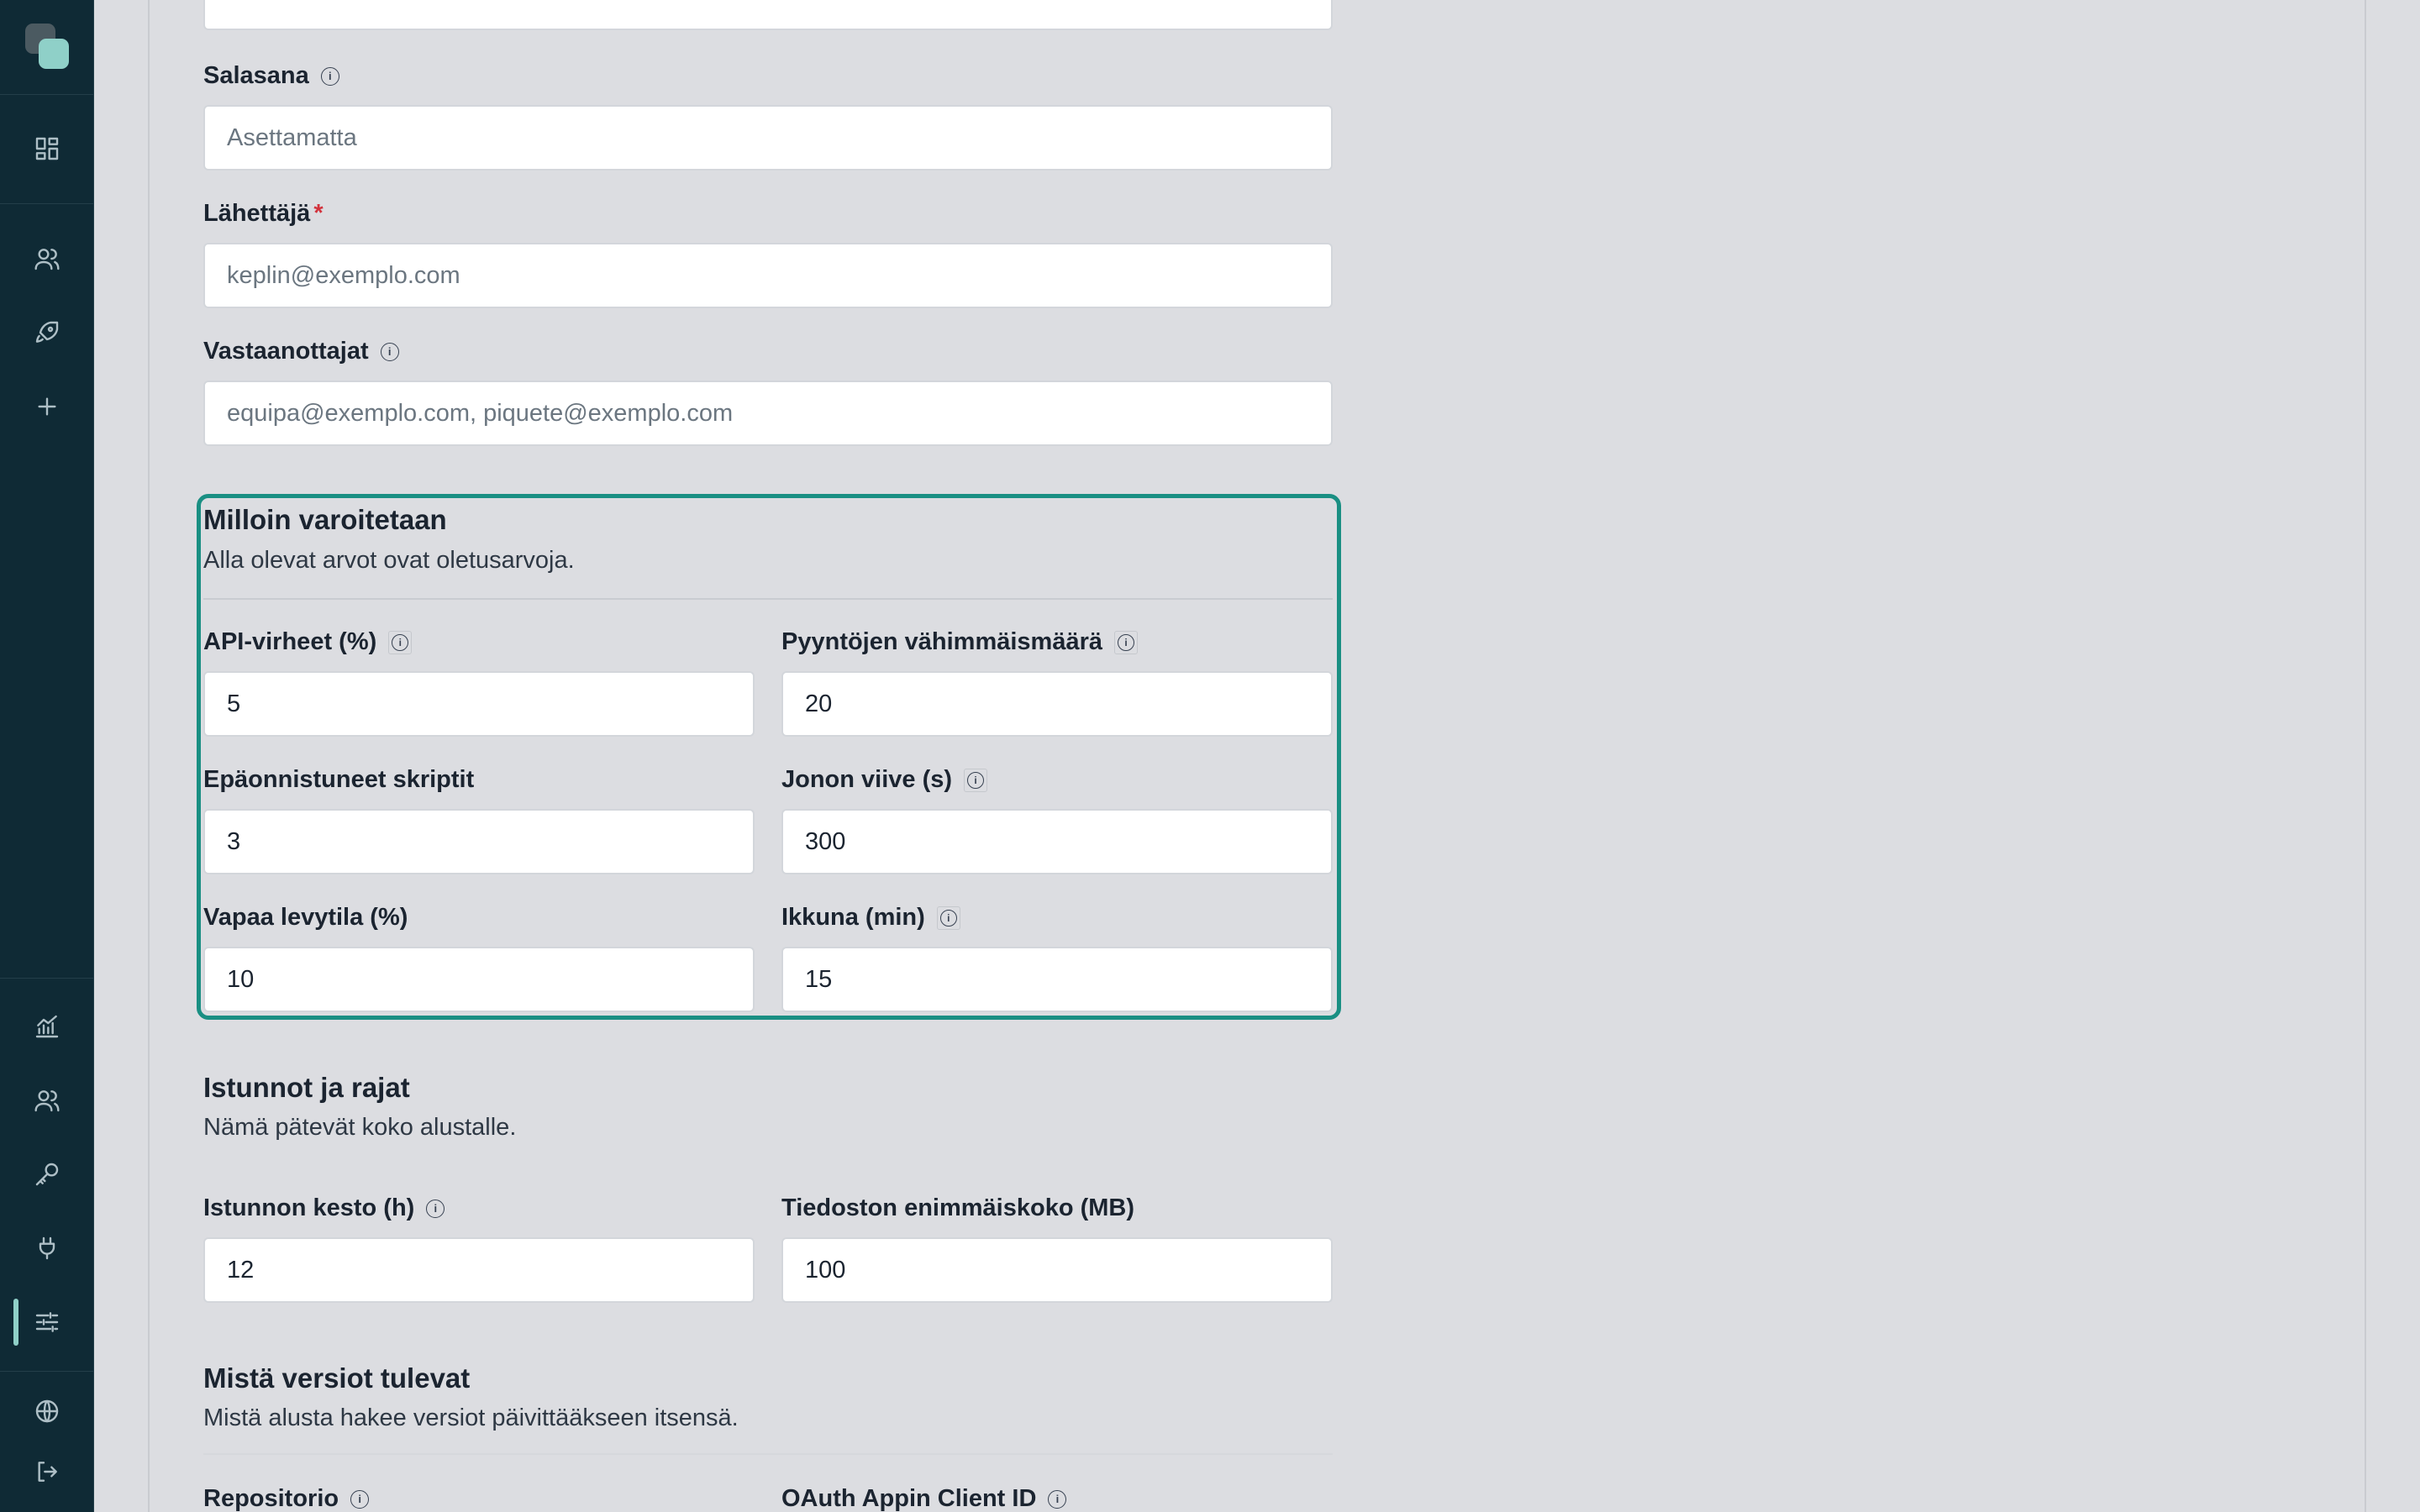 Image resolution: width=2420 pixels, height=1512 pixels. Describe the element at coordinates (47, 1472) in the screenshot. I see `logout-icon` at that location.